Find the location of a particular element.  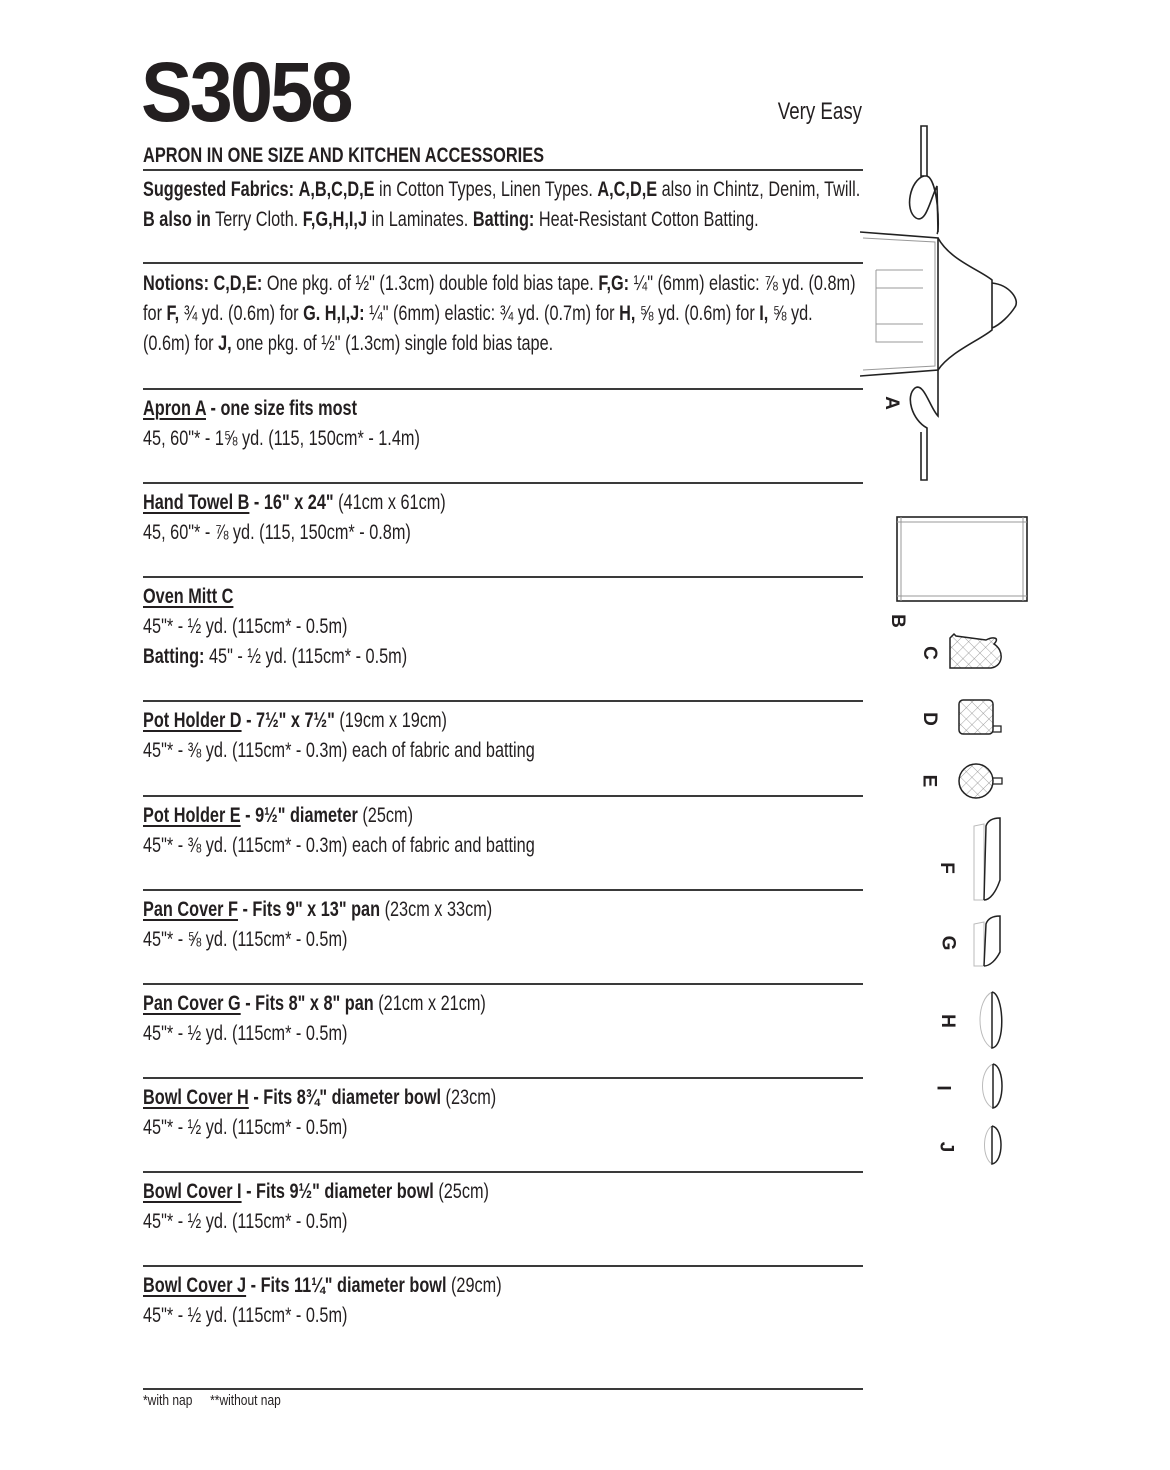

hand-towel-illustration is located at coordinates (962, 559).